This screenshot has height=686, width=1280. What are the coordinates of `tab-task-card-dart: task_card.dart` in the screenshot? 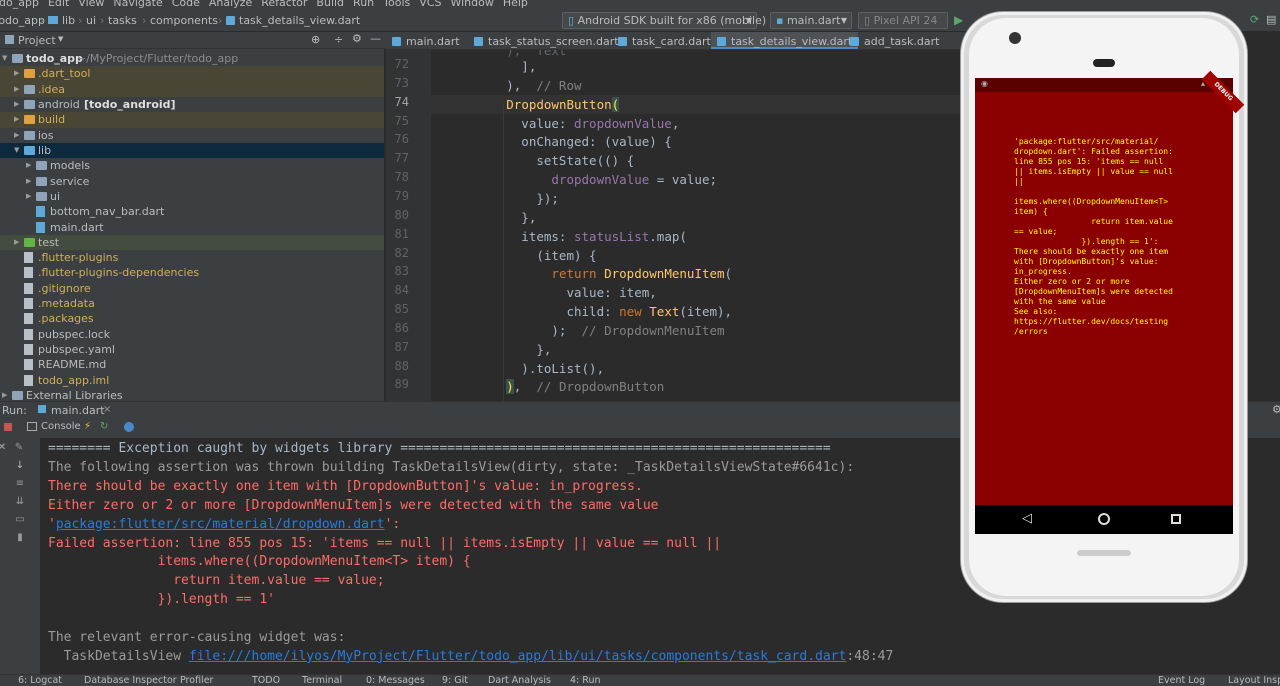 It's located at (664, 40).